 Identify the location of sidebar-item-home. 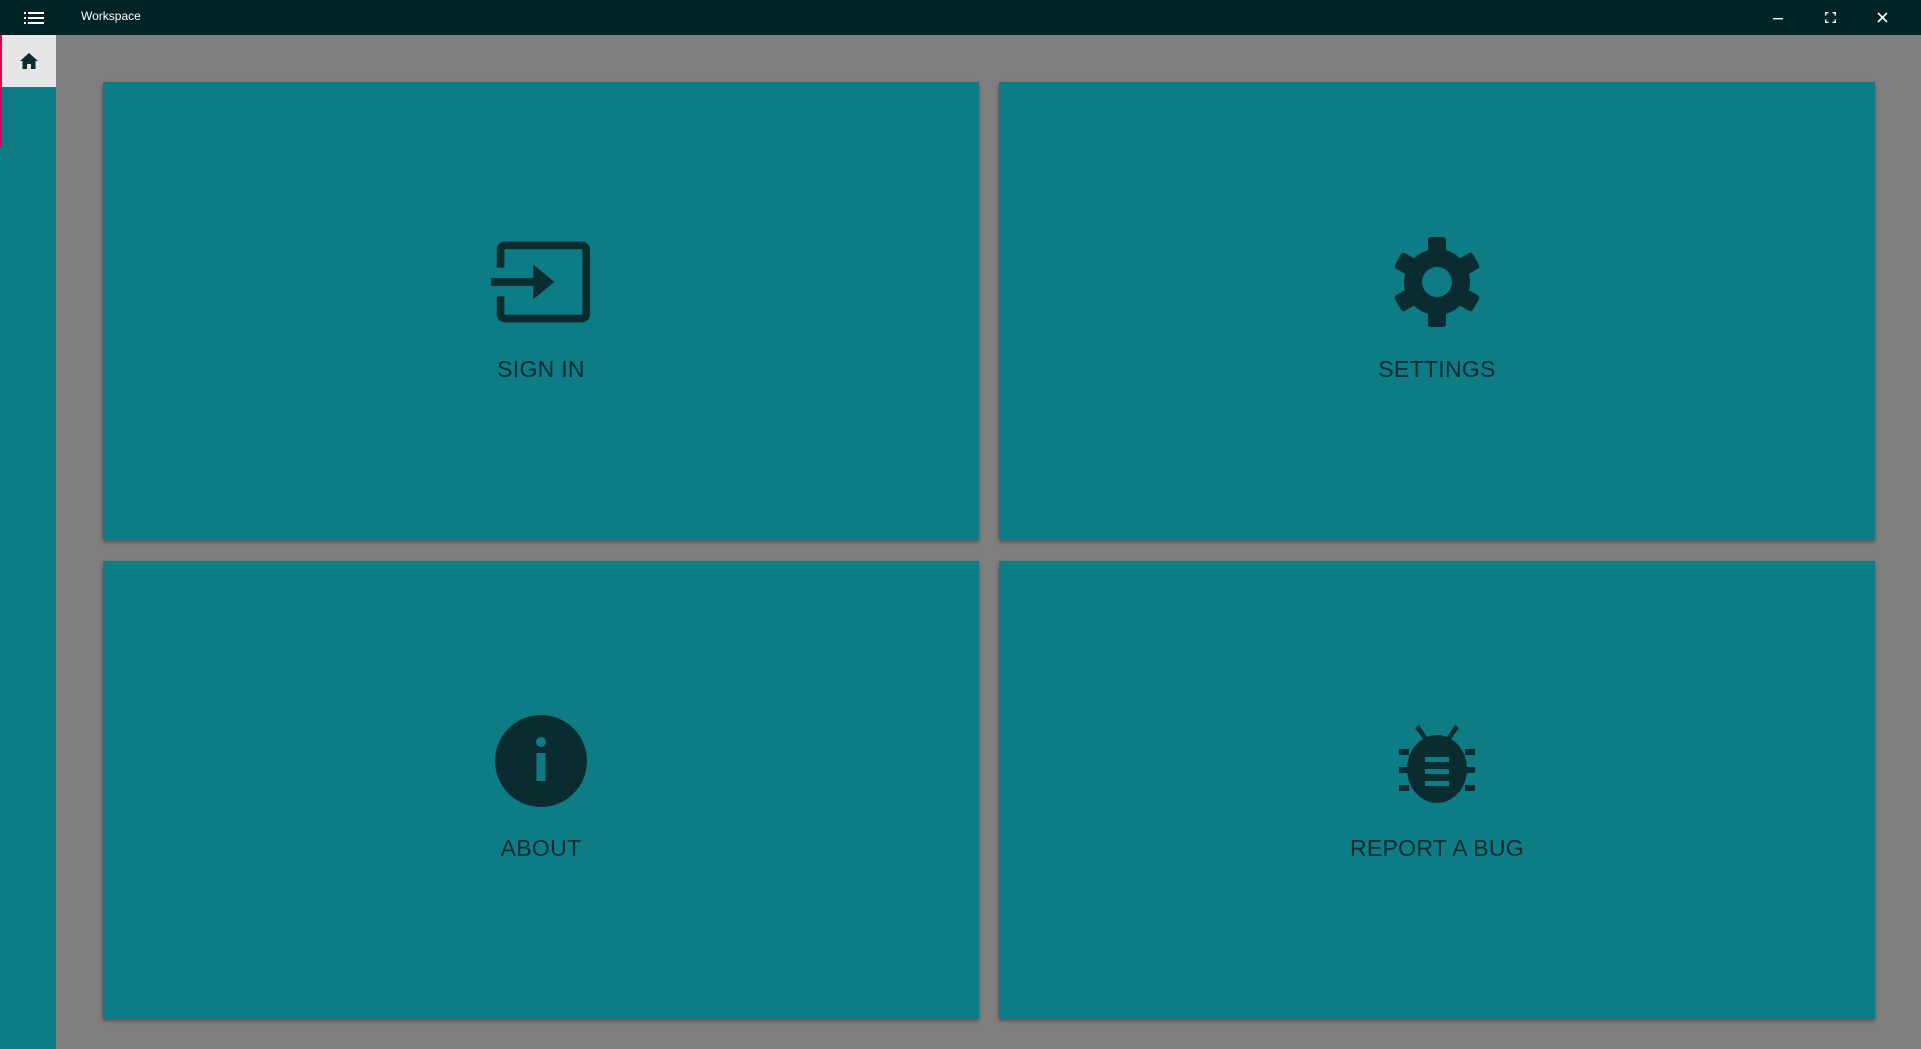
(28, 61).